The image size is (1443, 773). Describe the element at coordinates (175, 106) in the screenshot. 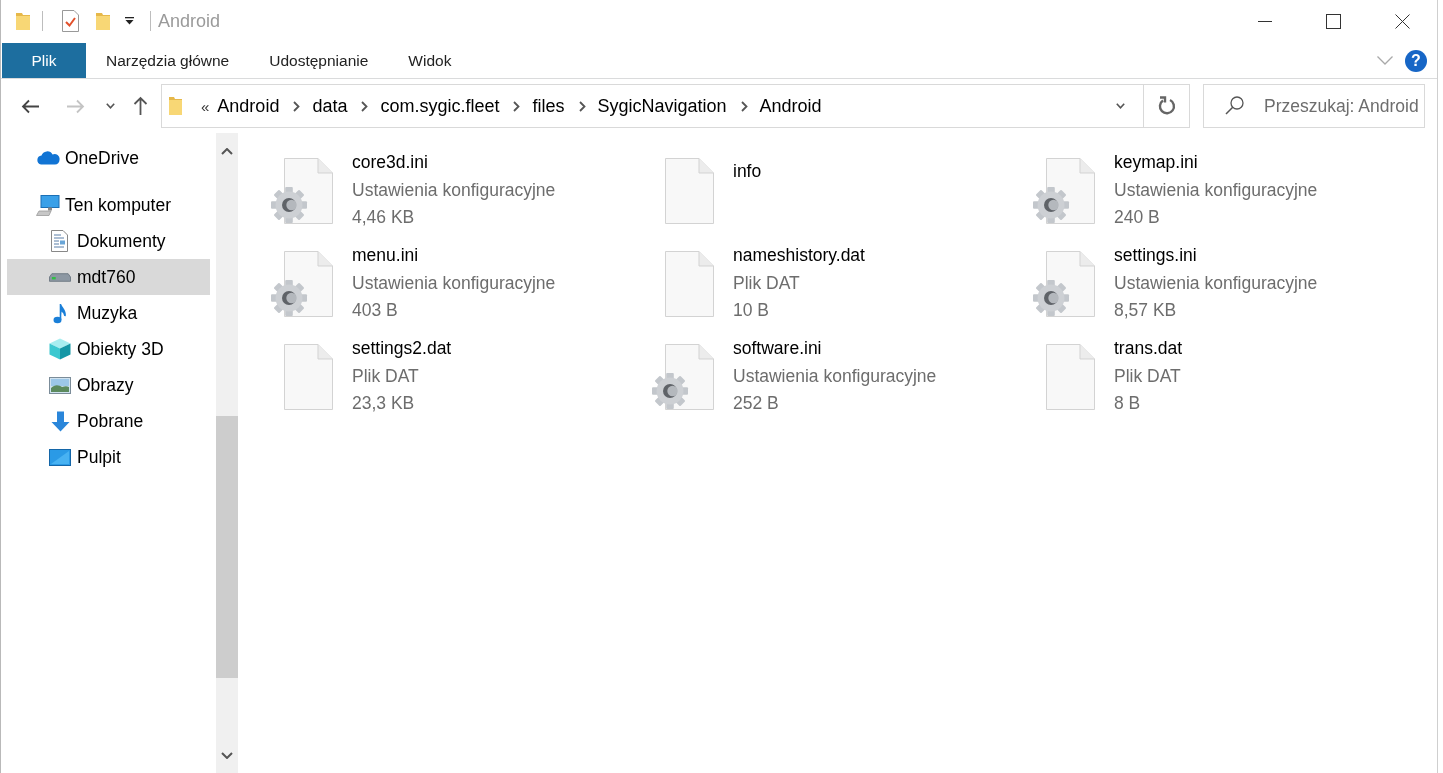

I see `folder-icon` at that location.